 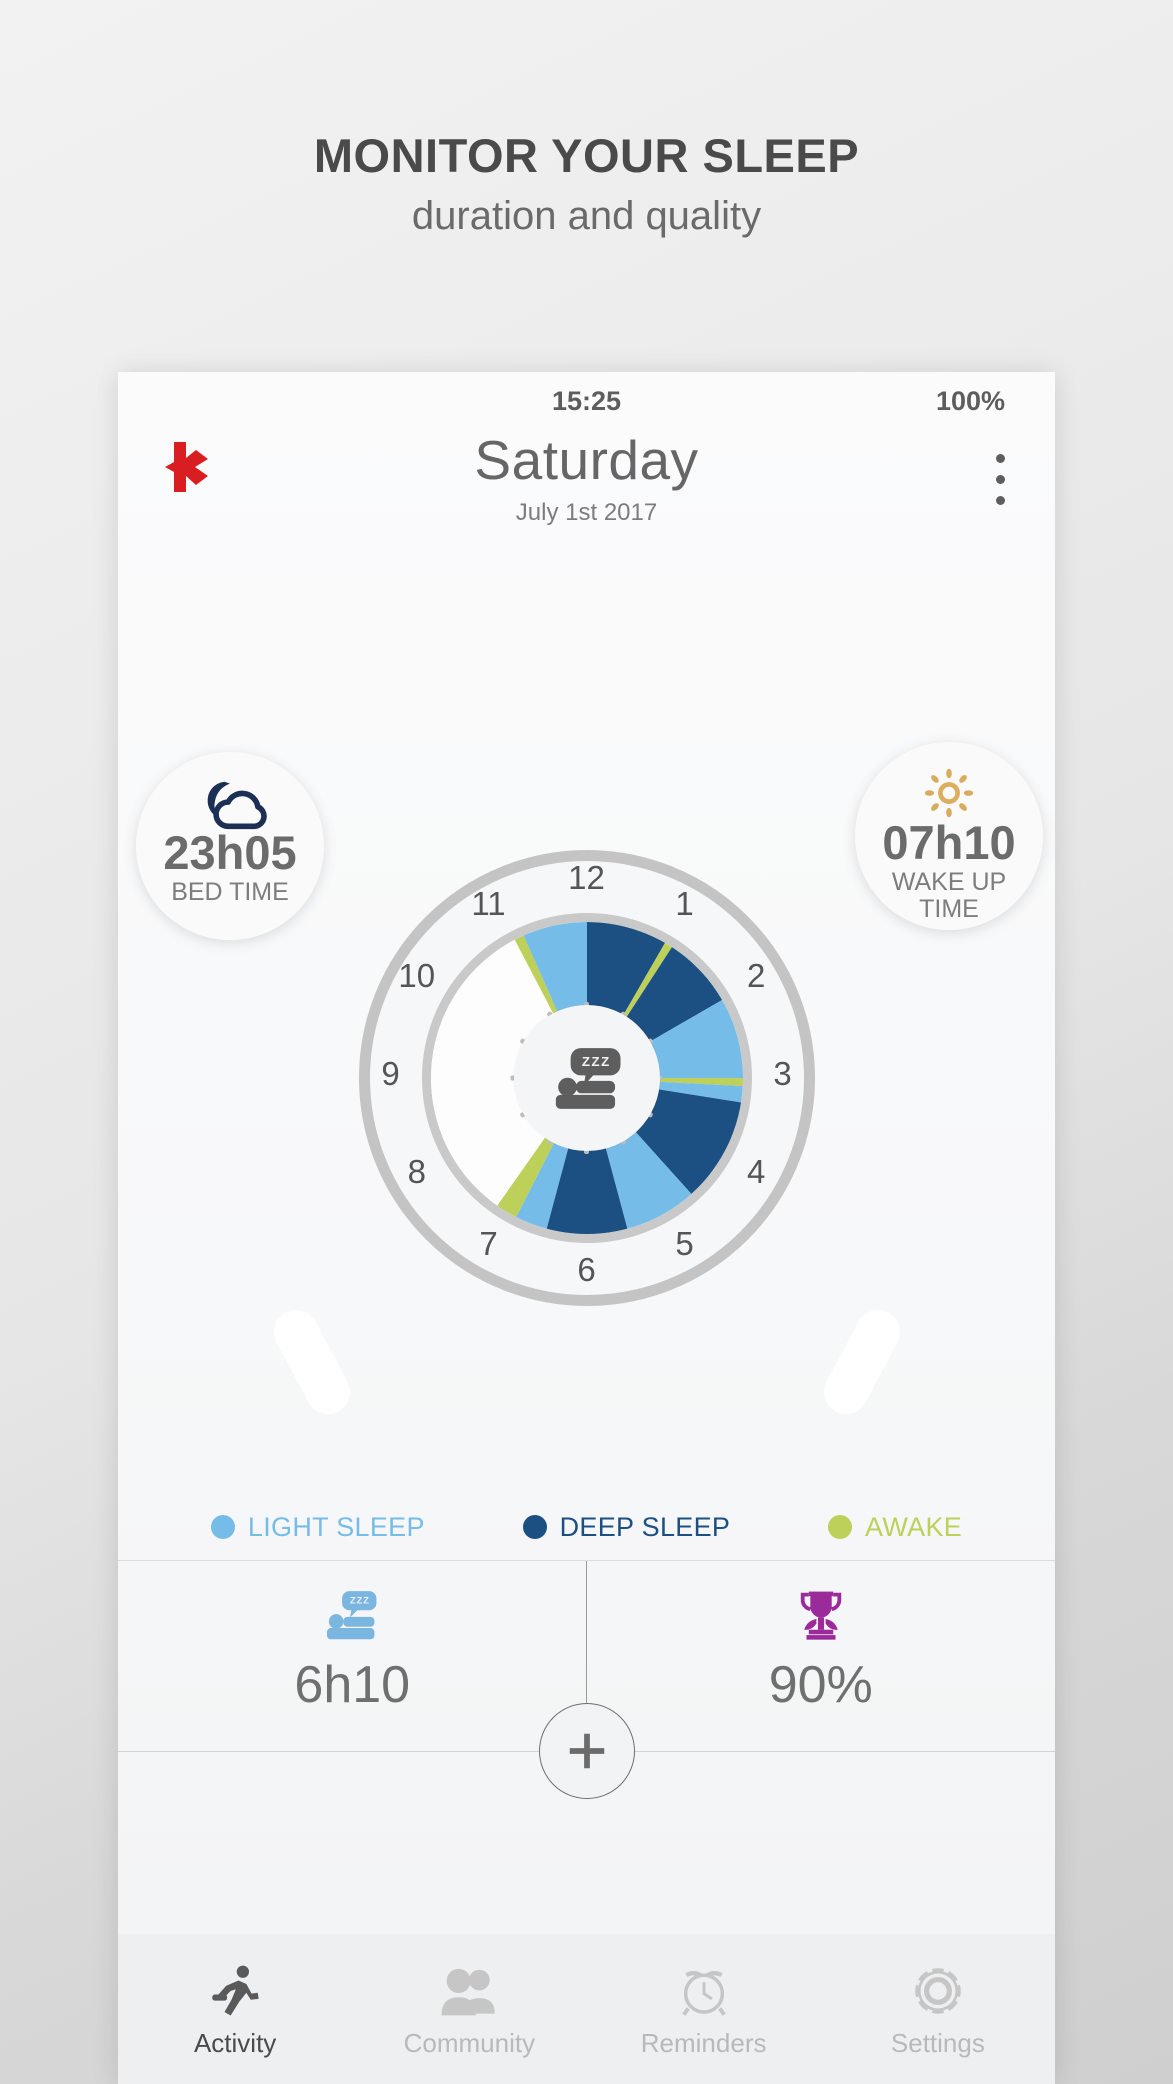 I want to click on people-icon, so click(x=469, y=1989).